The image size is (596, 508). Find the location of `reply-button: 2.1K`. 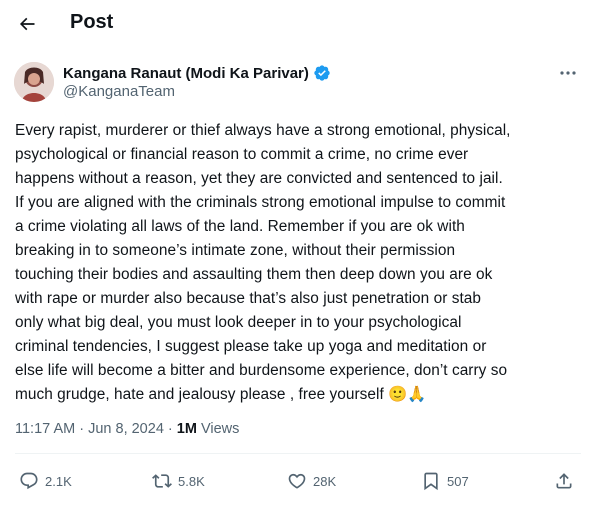

reply-button: 2.1K is located at coordinates (45, 481).